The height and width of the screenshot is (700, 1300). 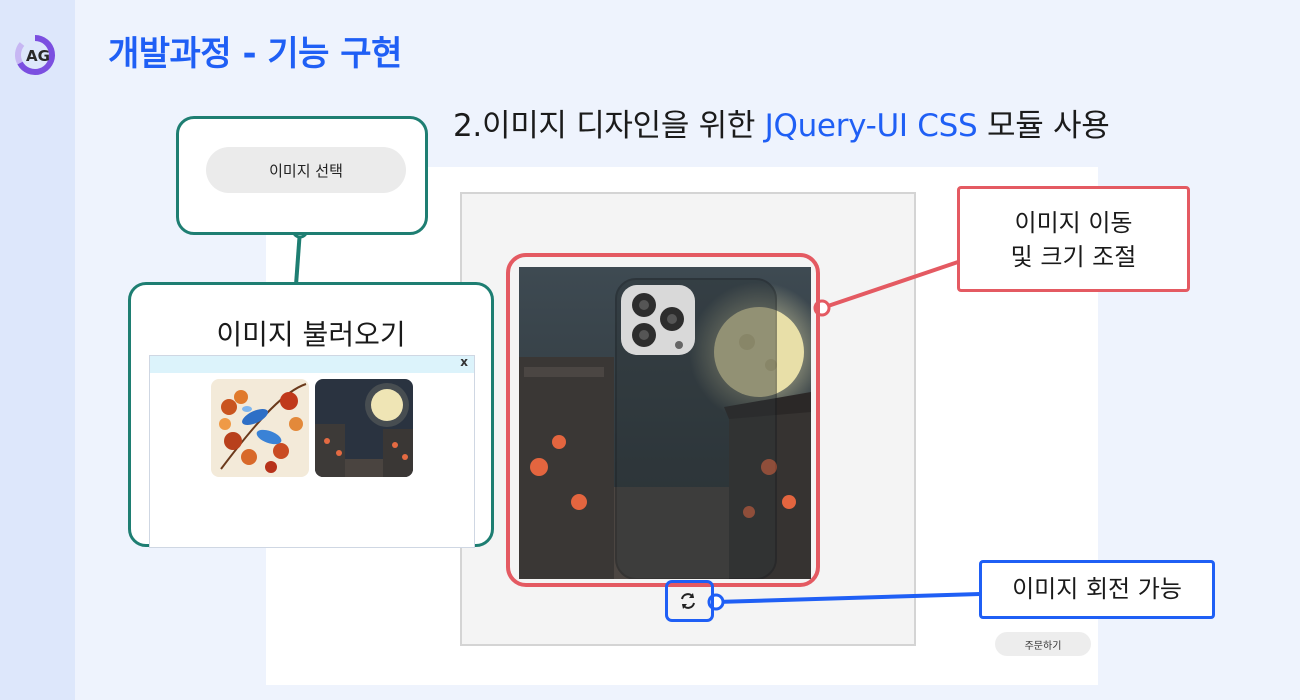 I want to click on dialog-titlebar: x, so click(x=312, y=364).